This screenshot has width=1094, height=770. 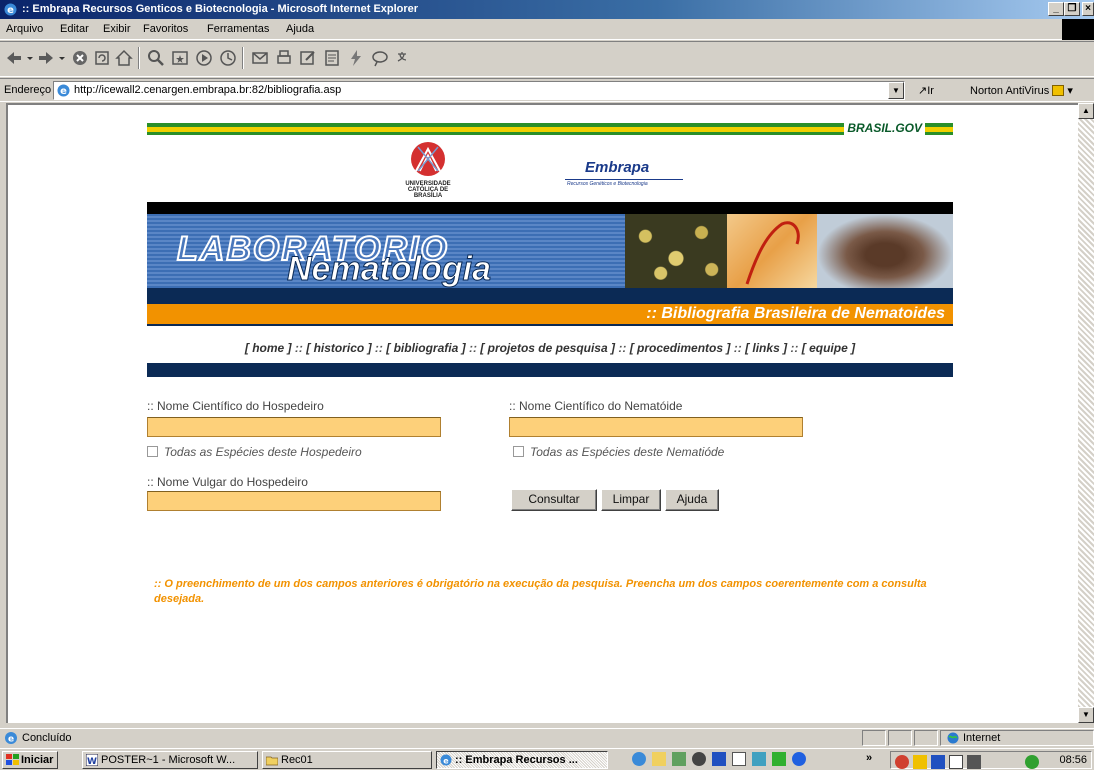 I want to click on taskbar-chevron-icon: », so click(x=869, y=758).